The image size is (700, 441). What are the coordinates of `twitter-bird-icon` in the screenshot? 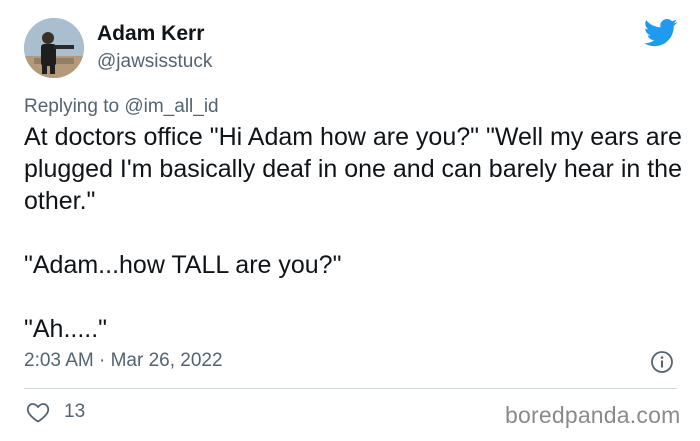 It's located at (661, 33).